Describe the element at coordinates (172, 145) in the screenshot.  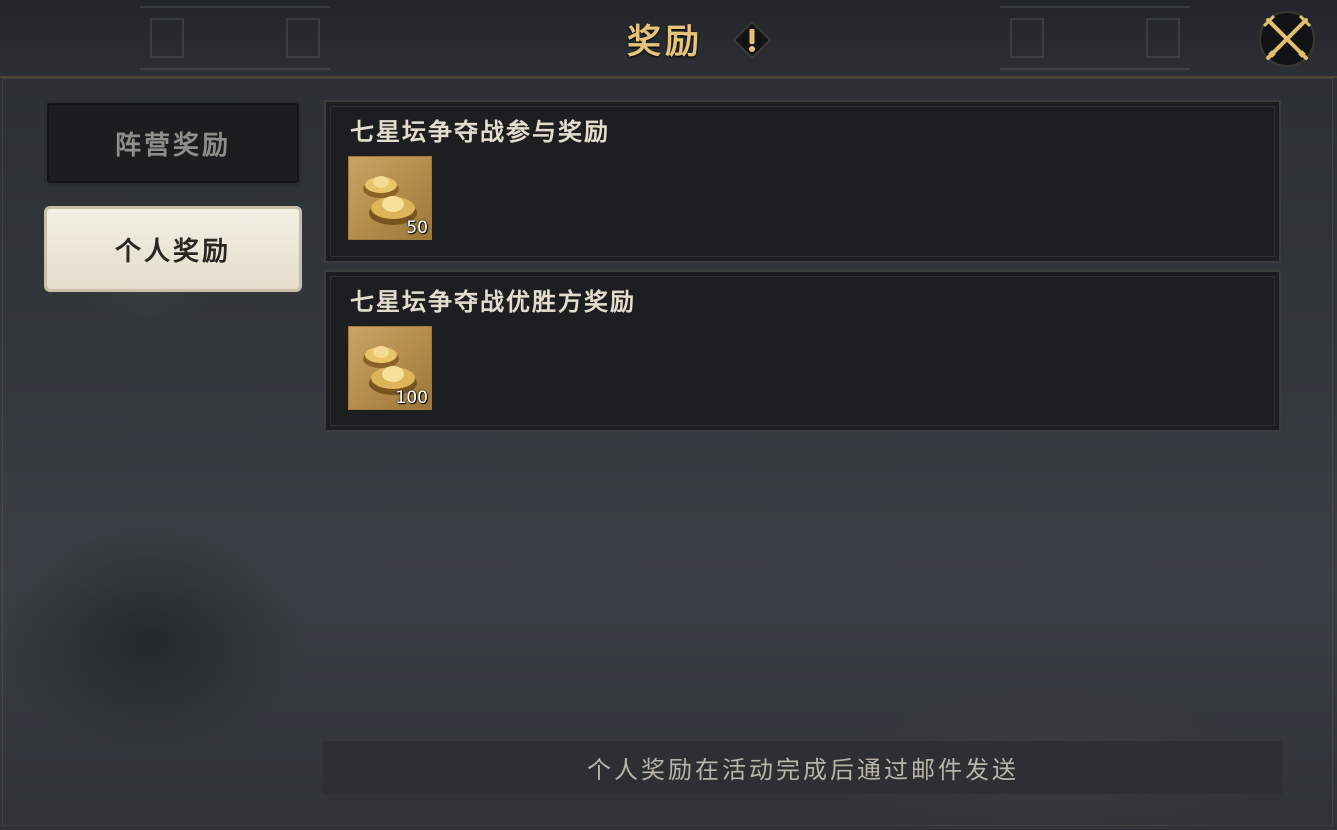
I see `tab-label: 阵营奖励` at that location.